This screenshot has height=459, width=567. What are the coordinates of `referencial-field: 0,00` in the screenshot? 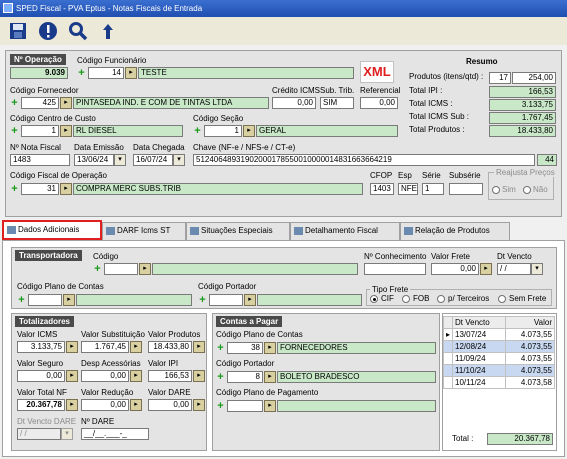 It's located at (379, 103).